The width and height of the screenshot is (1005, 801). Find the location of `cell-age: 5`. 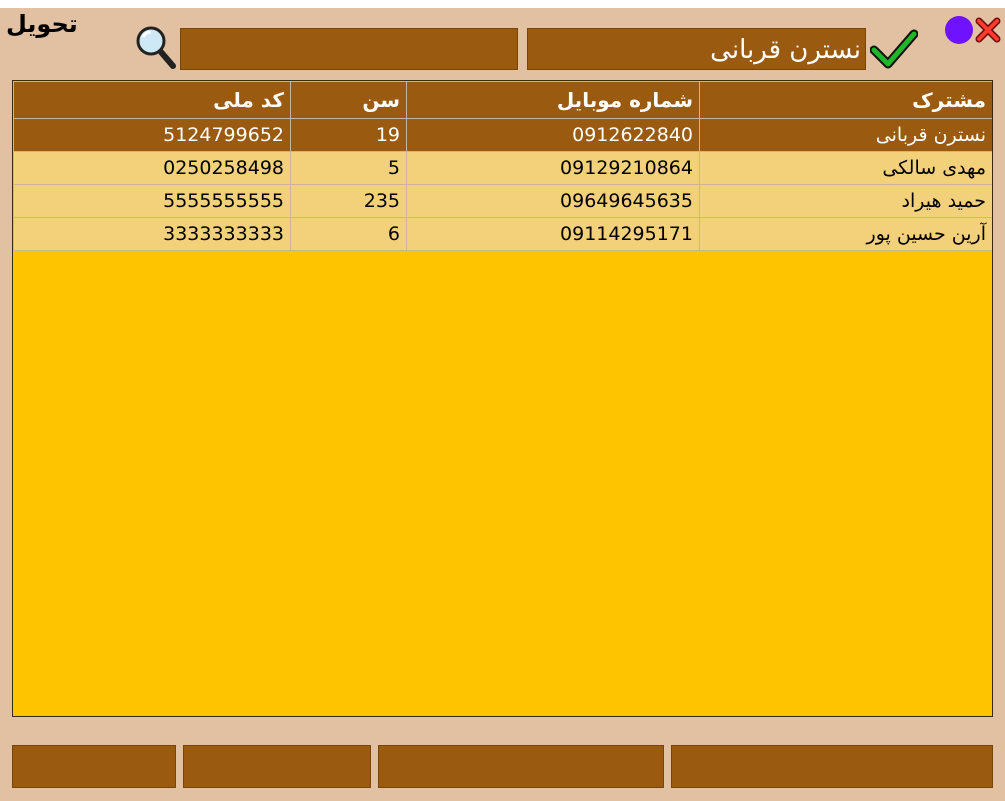

cell-age: 5 is located at coordinates (348, 168).